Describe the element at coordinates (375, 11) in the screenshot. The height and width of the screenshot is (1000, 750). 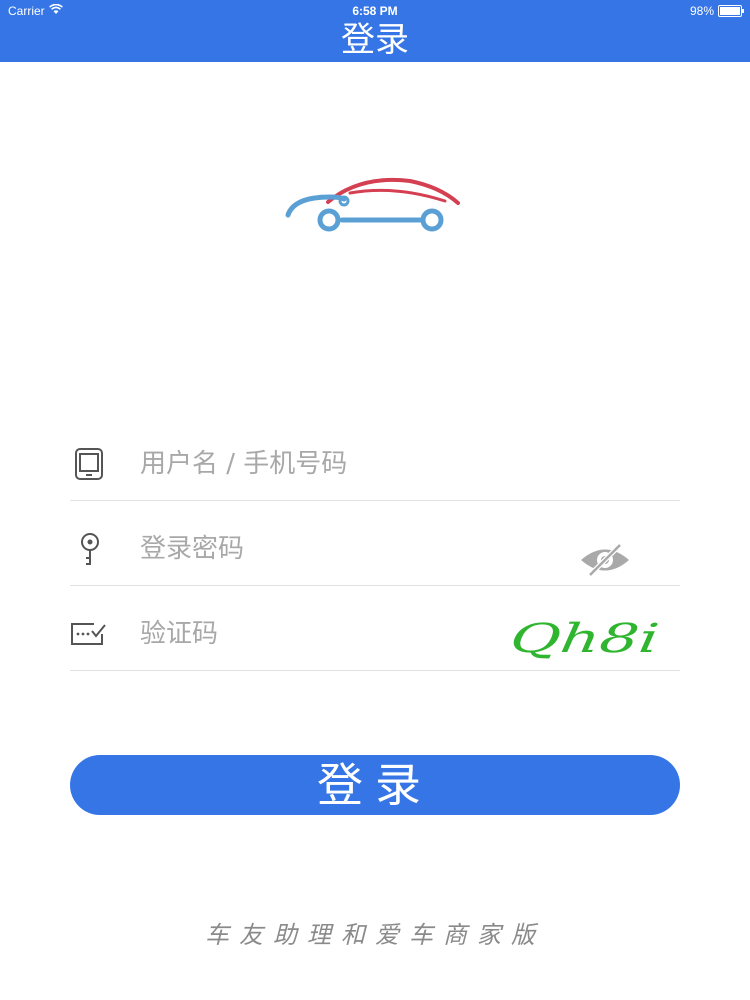
I see `status-time: 6:58 PM` at that location.